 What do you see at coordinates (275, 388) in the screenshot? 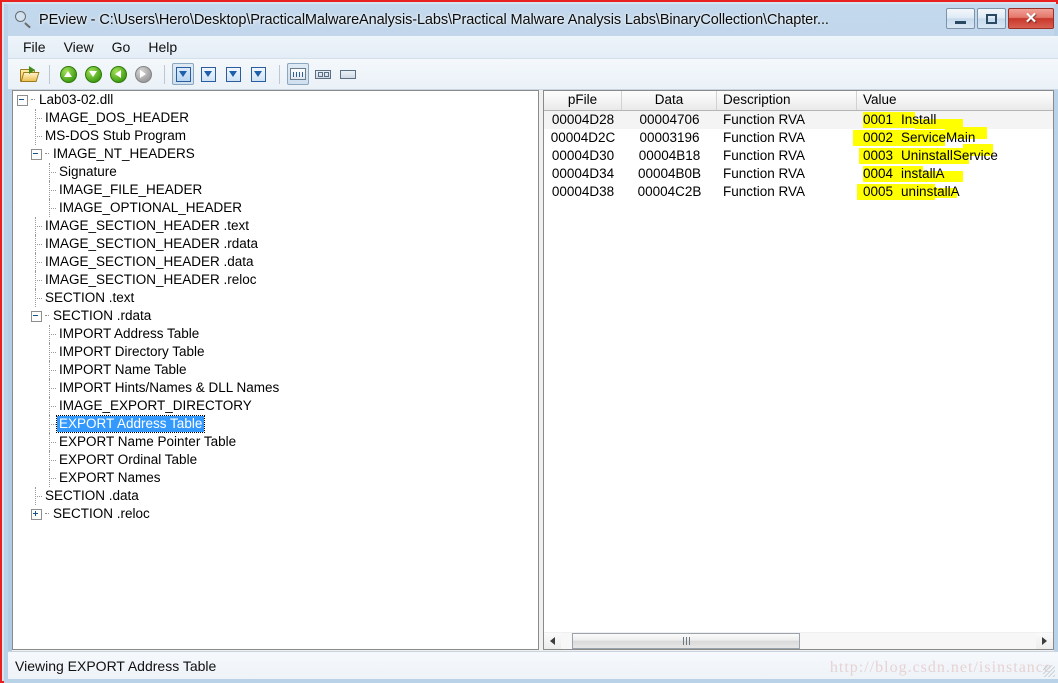
I see `tree-item: IMPORT Hints/Names & DLL Names` at bounding box center [275, 388].